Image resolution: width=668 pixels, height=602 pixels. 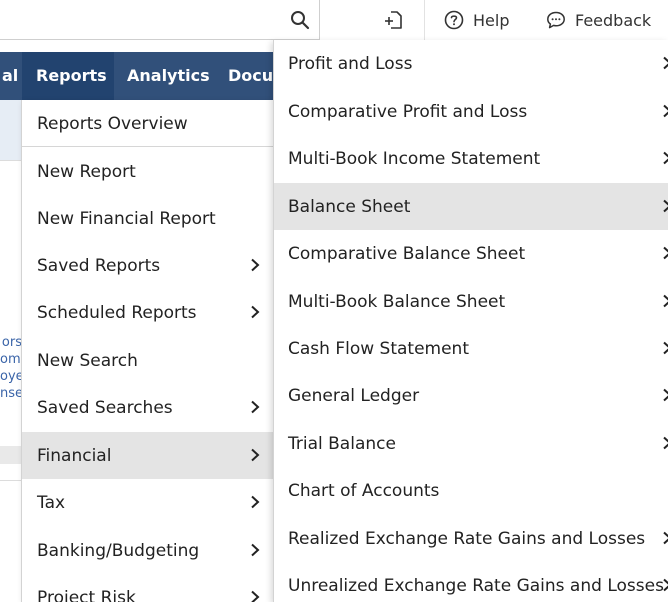 What do you see at coordinates (112, 123) in the screenshot?
I see `menu-item-label: Reports Overview` at bounding box center [112, 123].